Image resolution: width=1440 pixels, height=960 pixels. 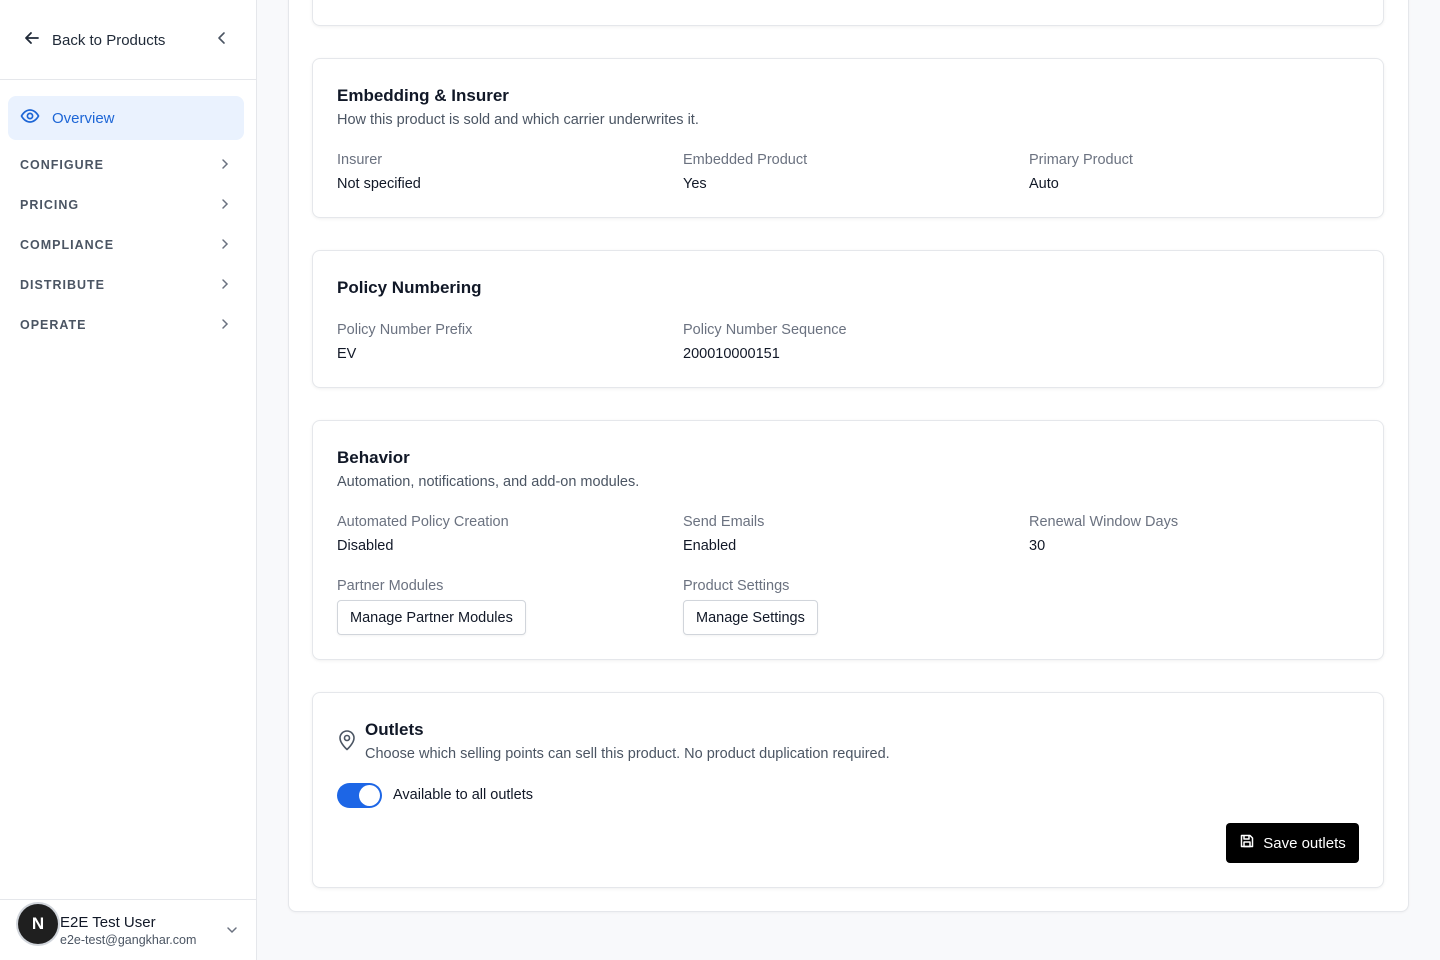 I want to click on available-to-all-outlets-toggle, so click(x=359, y=795).